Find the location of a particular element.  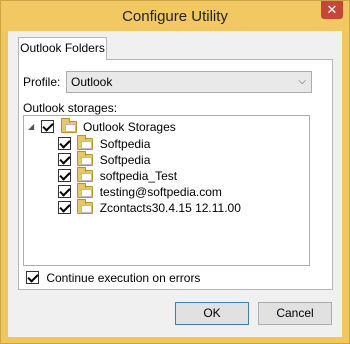

tree-node-item: softpedia_Test is located at coordinates (118, 175).